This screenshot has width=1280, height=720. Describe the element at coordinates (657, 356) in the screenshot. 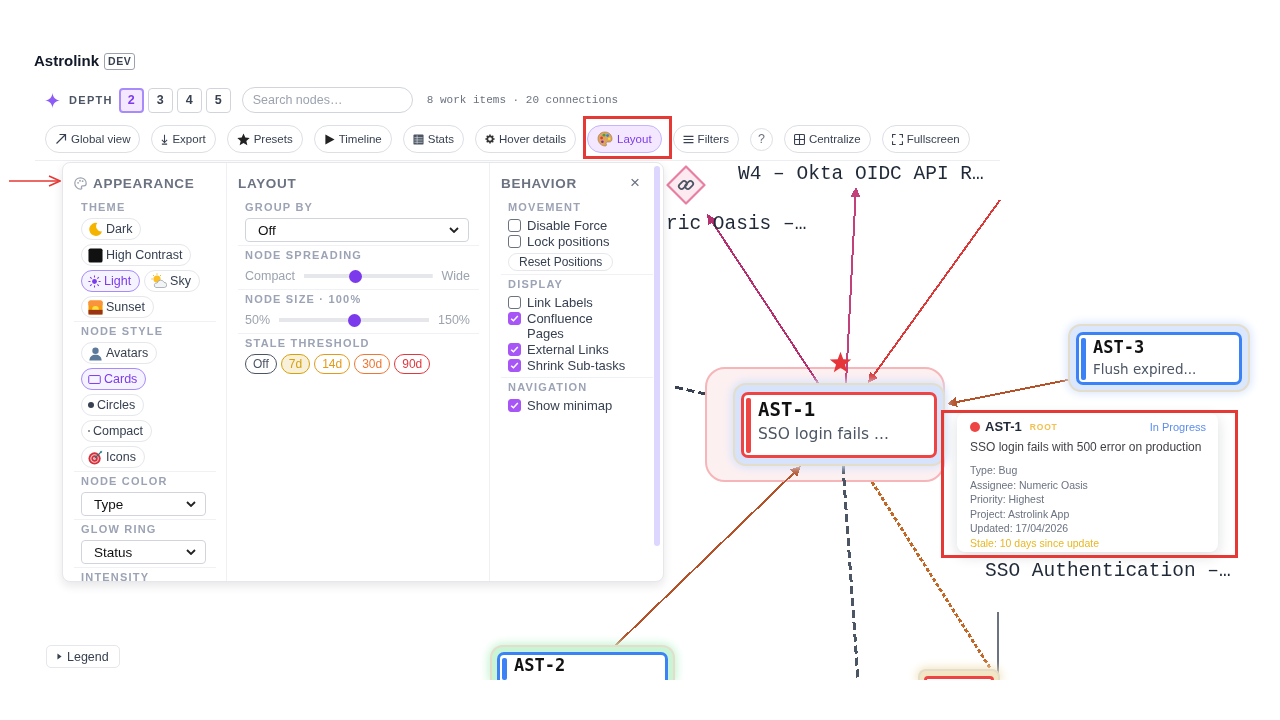

I see `scrollbar-thumb` at that location.